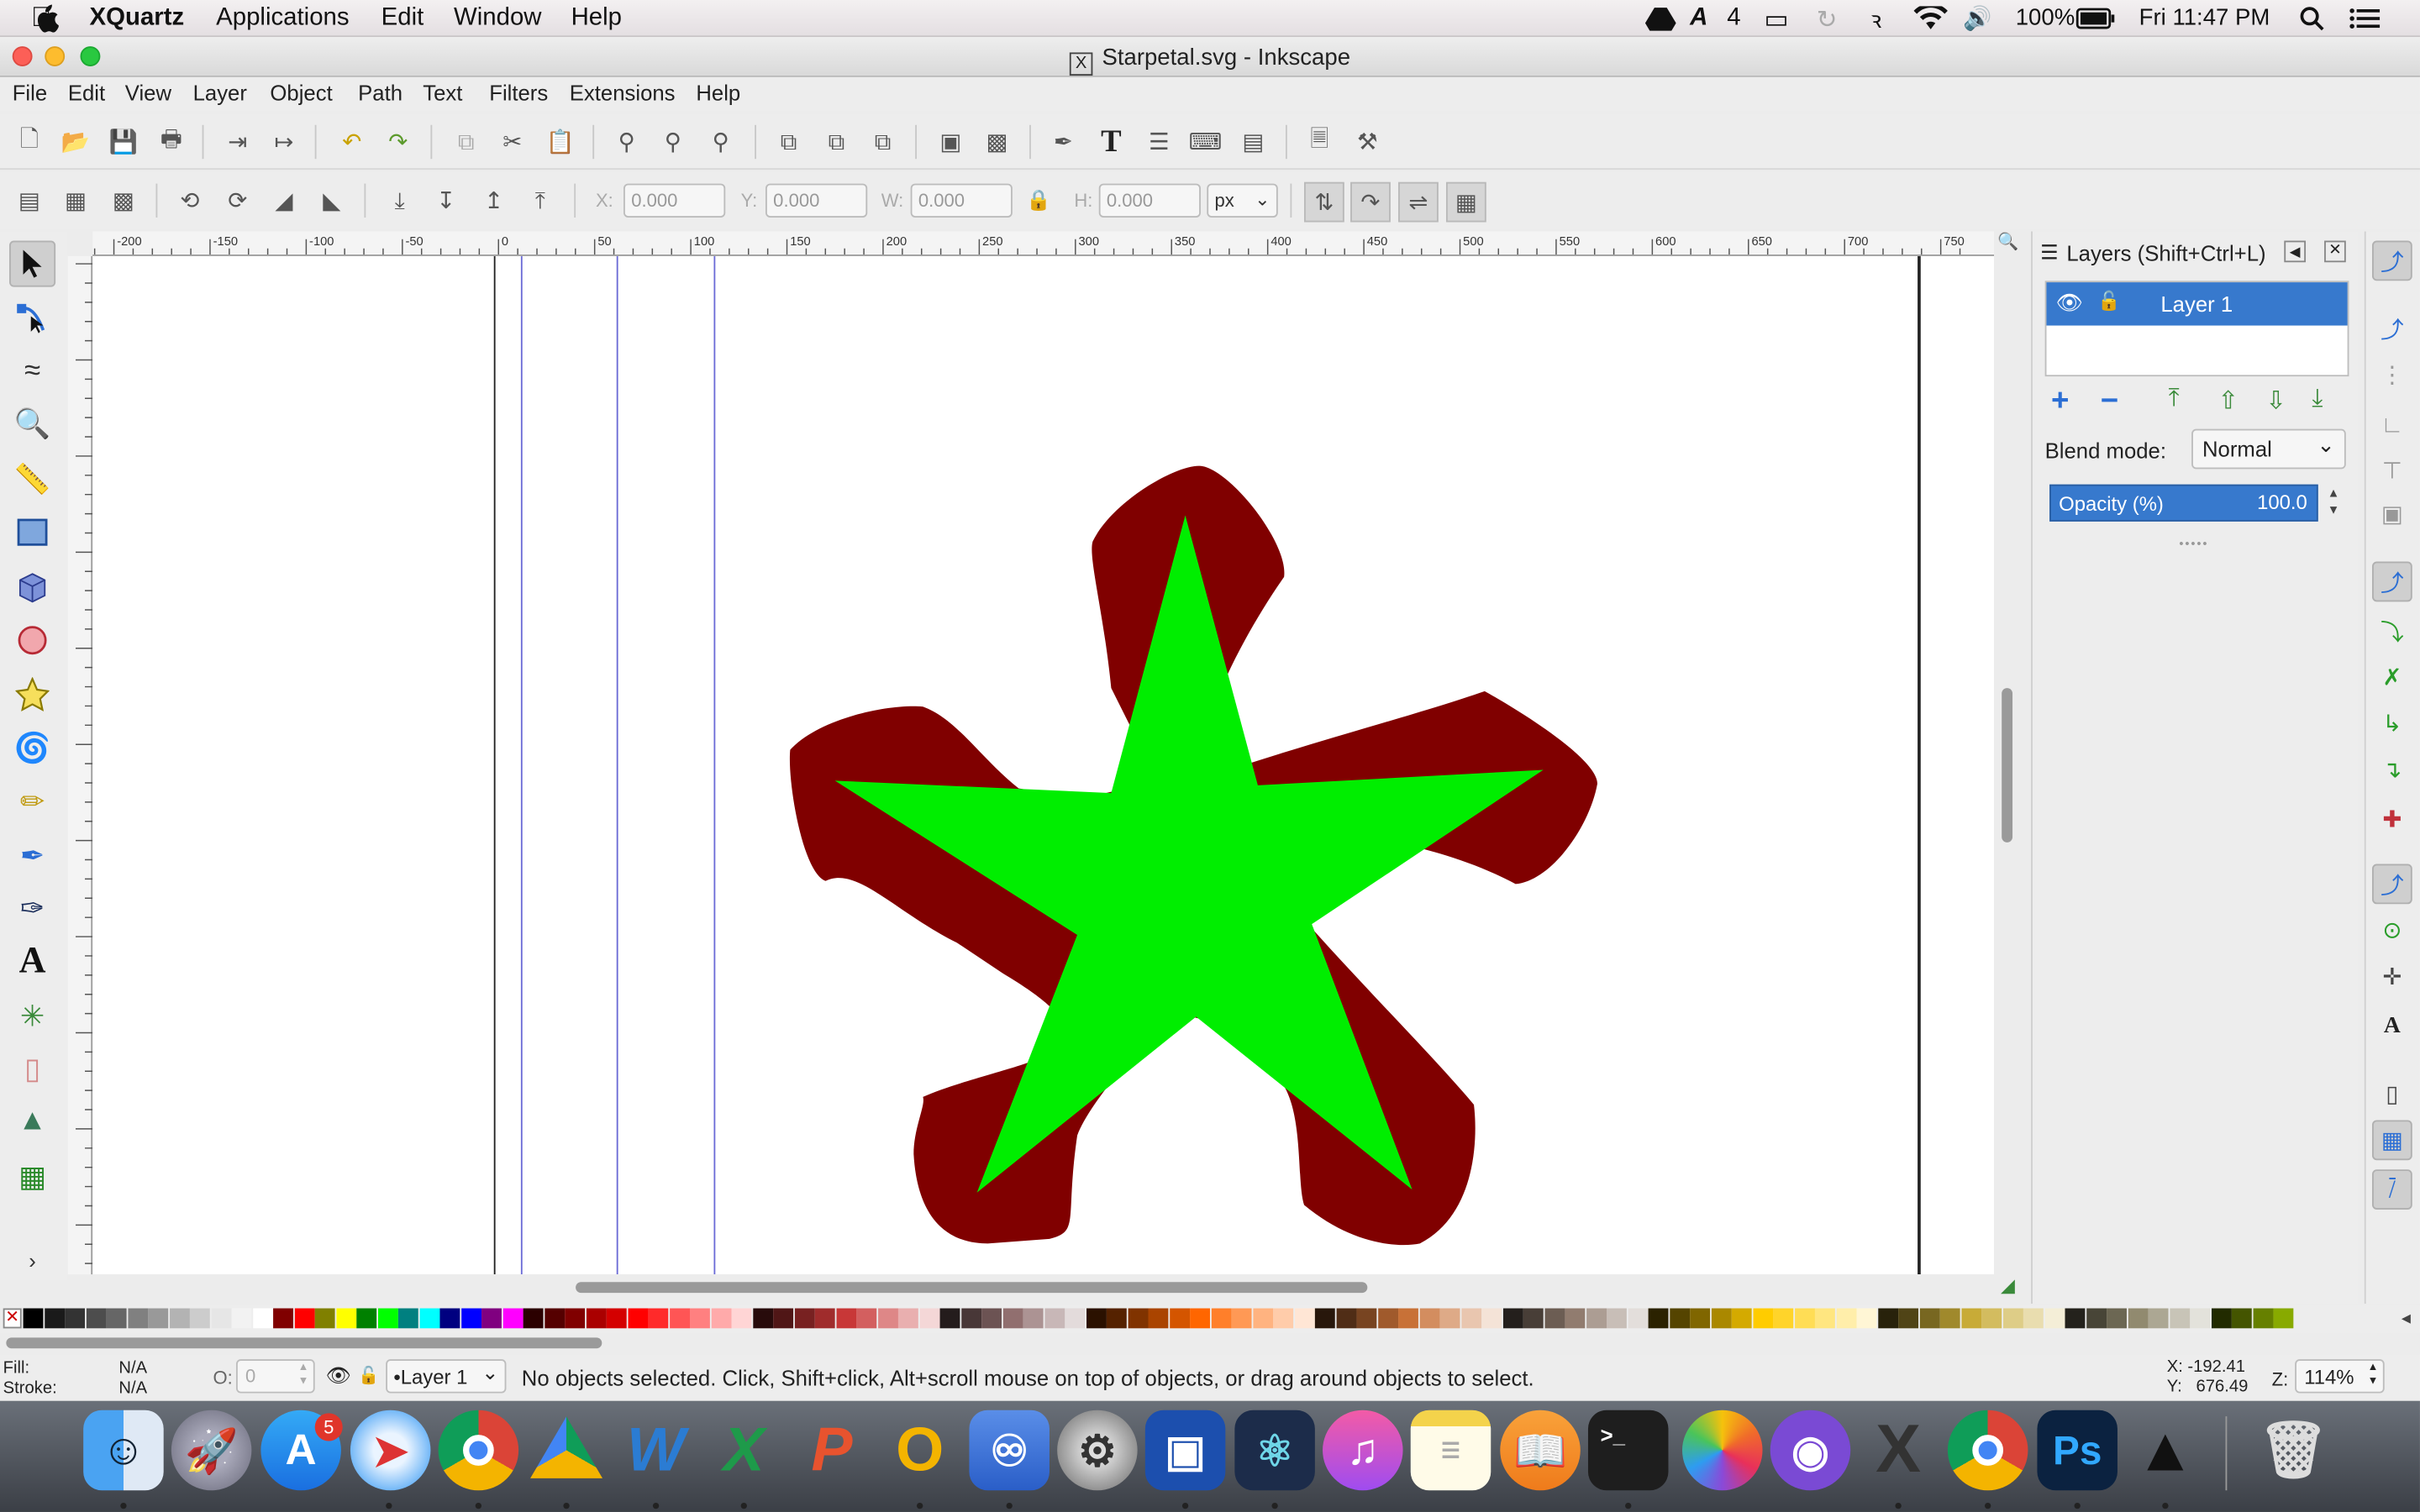 This screenshot has height=1512, width=2420. I want to click on remove-layer-button: −, so click(2109, 401).